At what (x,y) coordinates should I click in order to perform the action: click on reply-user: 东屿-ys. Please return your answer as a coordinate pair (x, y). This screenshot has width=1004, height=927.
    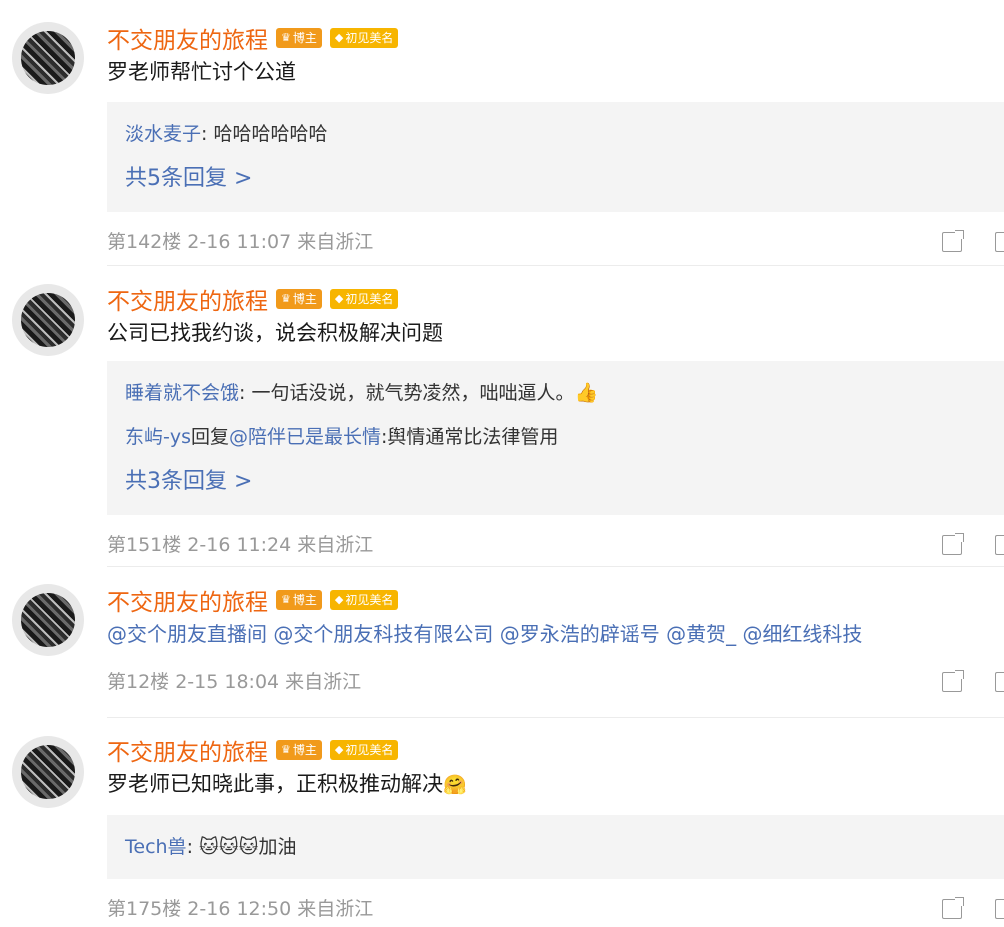
    Looking at the image, I should click on (158, 437).